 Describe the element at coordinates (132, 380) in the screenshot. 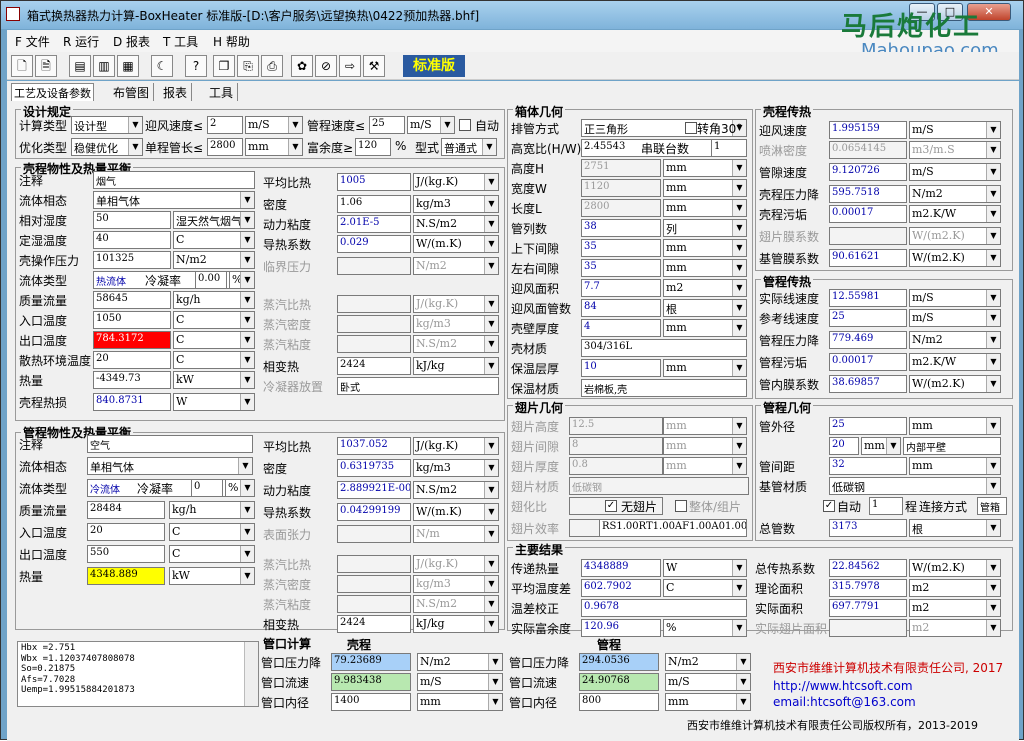

I see `shell-heat-input: -4349.73` at that location.